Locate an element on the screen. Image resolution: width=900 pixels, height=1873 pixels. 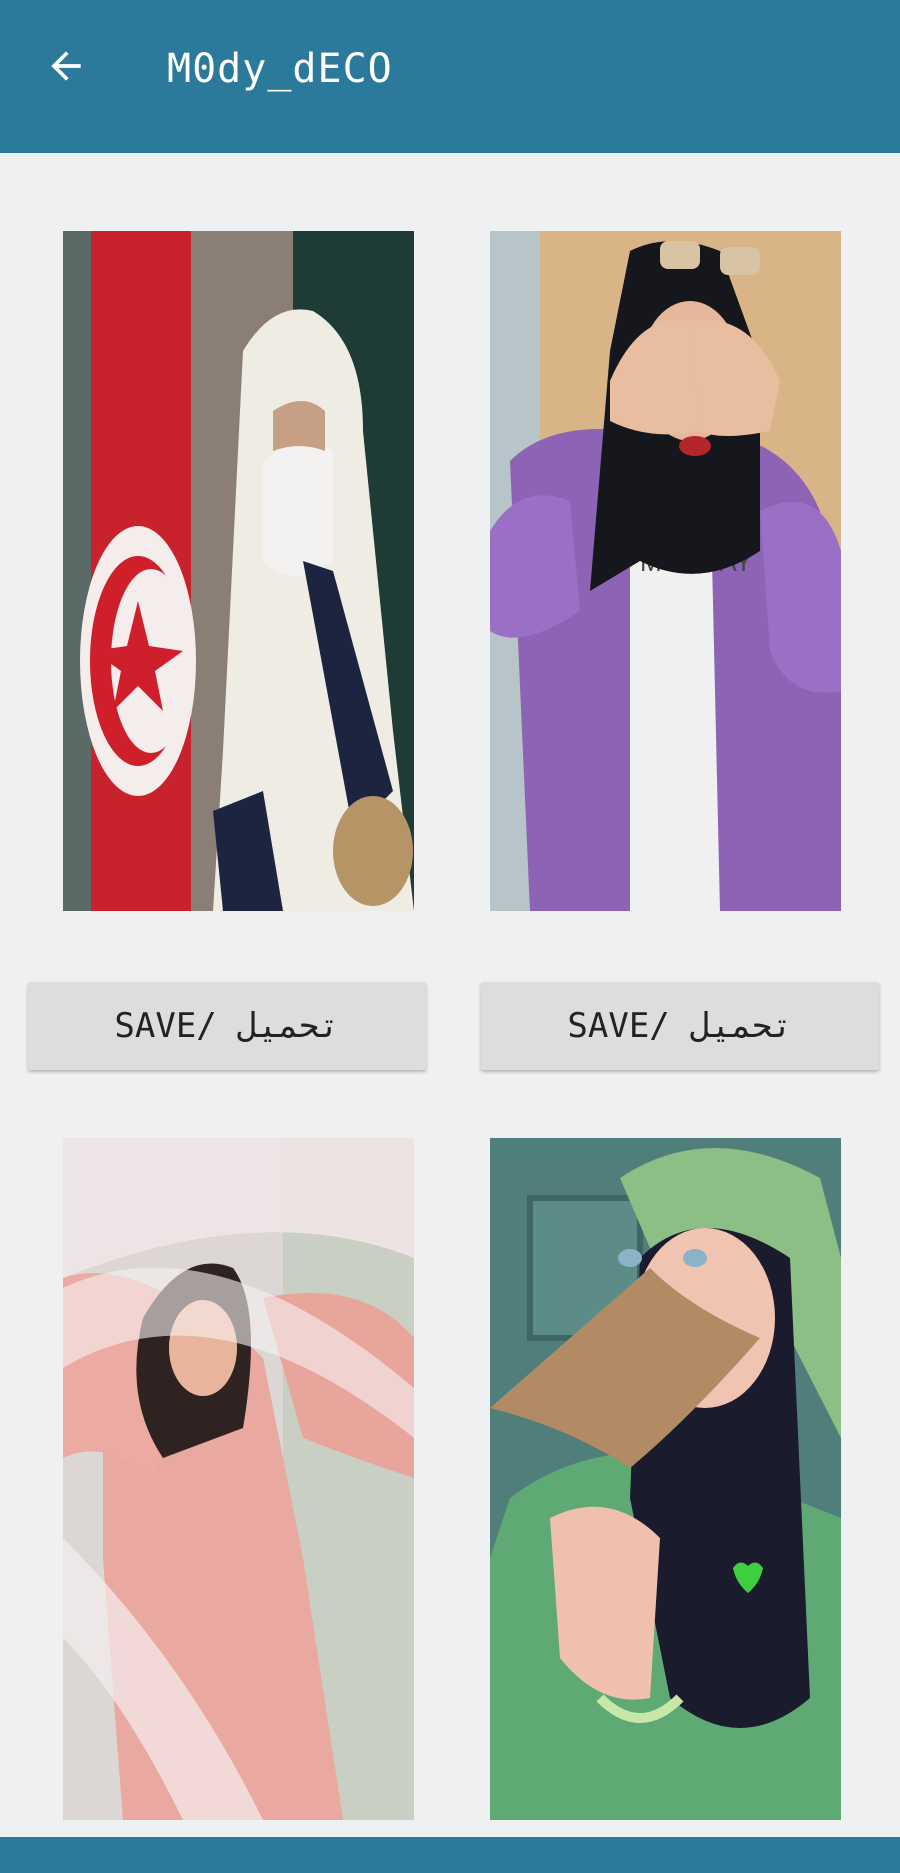
page-title: M0dy_dECO is located at coordinates (280, 69).